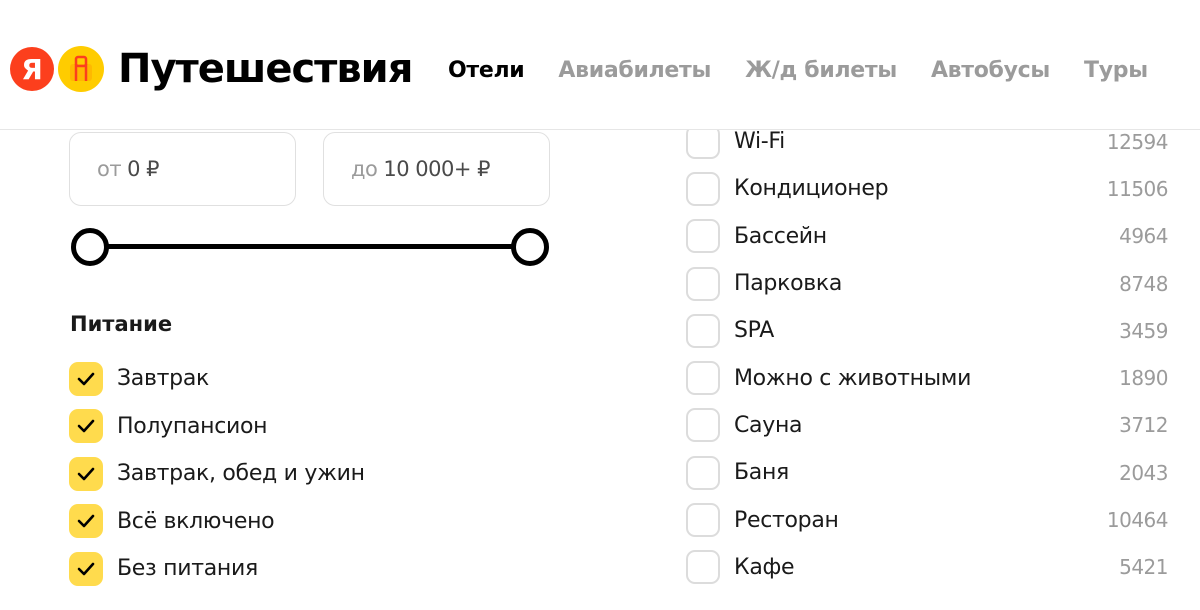 The width and height of the screenshot is (1200, 610). Describe the element at coordinates (32, 69) in the screenshot. I see `yandex-logo-icon: Я` at that location.